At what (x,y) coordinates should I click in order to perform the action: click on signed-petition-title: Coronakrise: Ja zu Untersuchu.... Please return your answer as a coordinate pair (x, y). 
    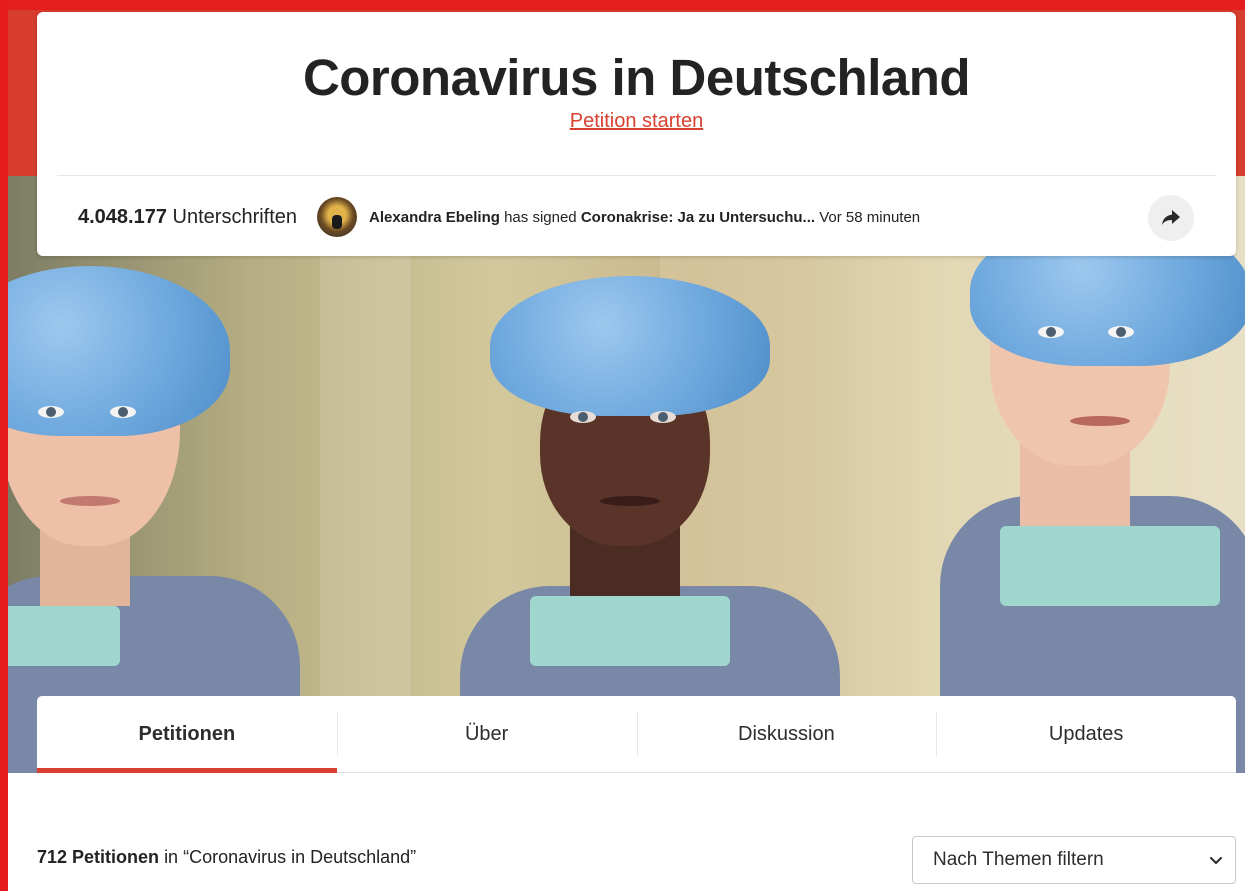
    Looking at the image, I should click on (698, 217).